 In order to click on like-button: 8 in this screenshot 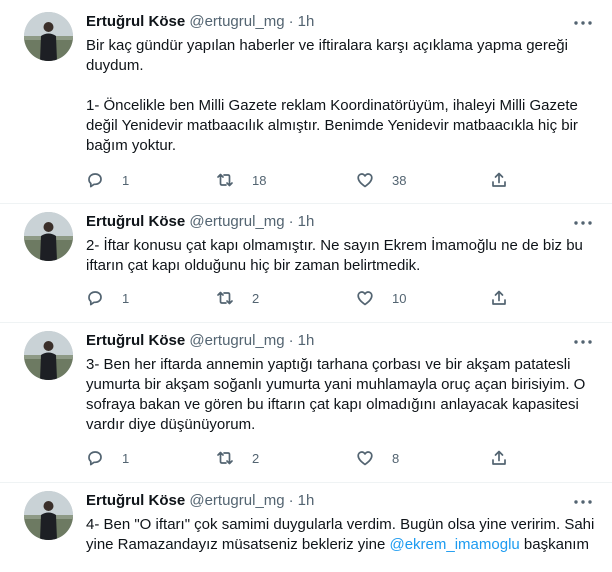, I will do `click(377, 458)`.